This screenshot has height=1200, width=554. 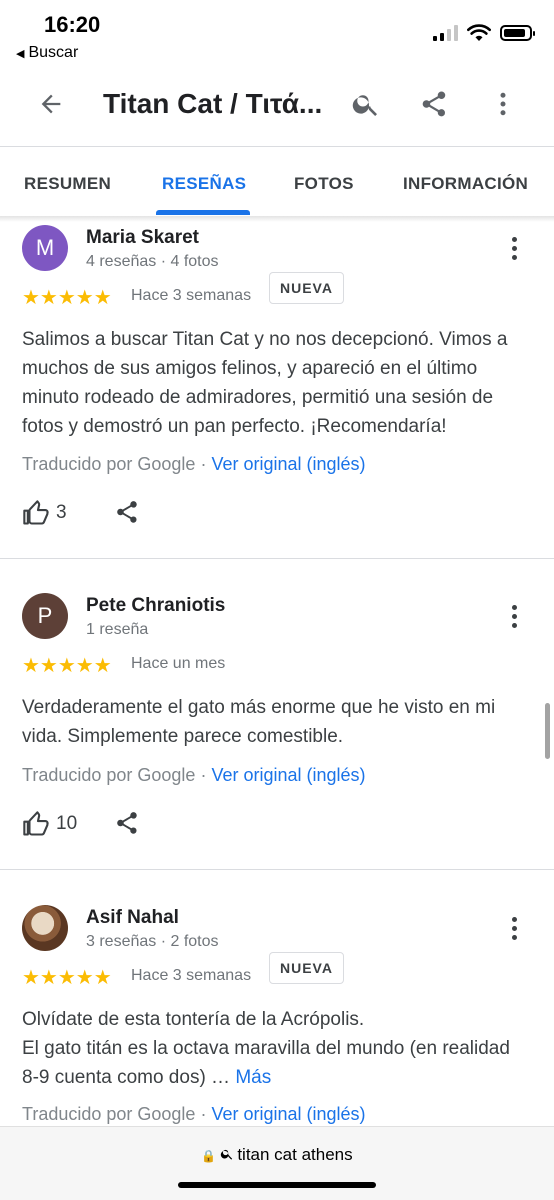 I want to click on browser-bottom-bar: 🔒 titan cat athens, so click(x=277, y=1163).